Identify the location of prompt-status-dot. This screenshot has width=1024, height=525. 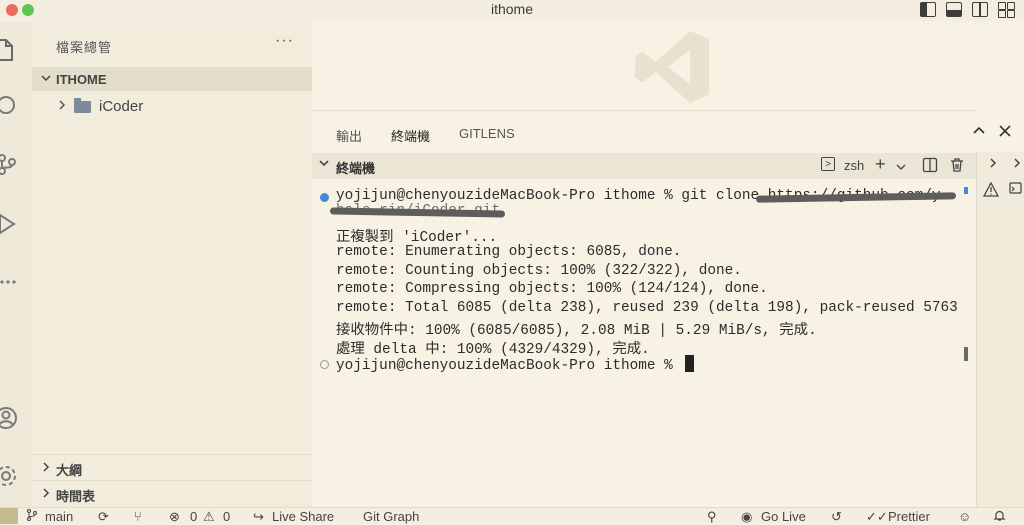
(324, 364).